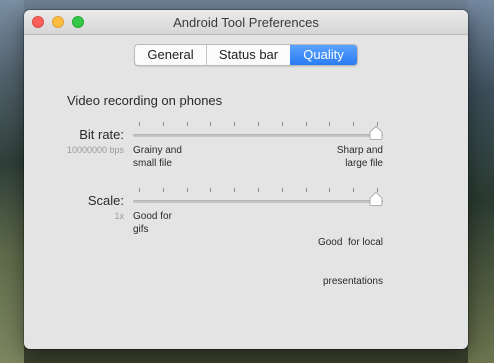  Describe the element at coordinates (348, 157) in the screenshot. I see `bitrate-max-note: Sharp and large file` at that location.